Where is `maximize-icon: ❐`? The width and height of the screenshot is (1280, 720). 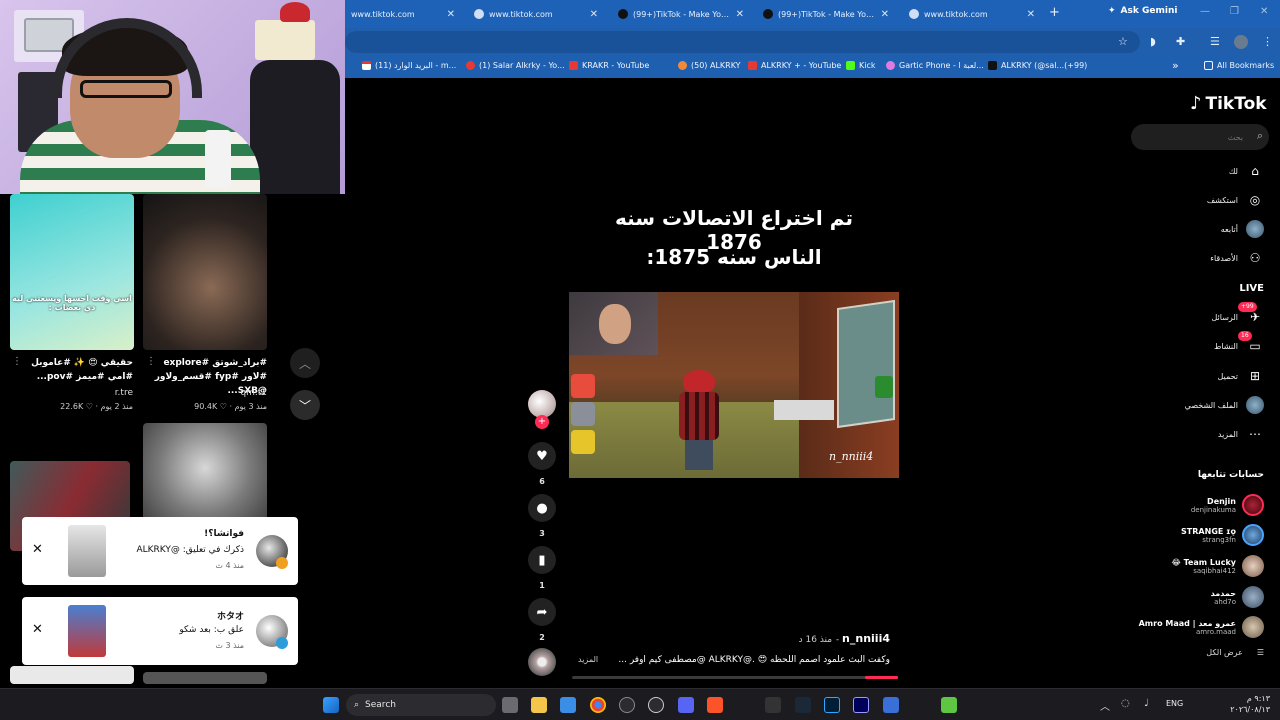
maximize-icon: ❐ is located at coordinates (1234, 11).